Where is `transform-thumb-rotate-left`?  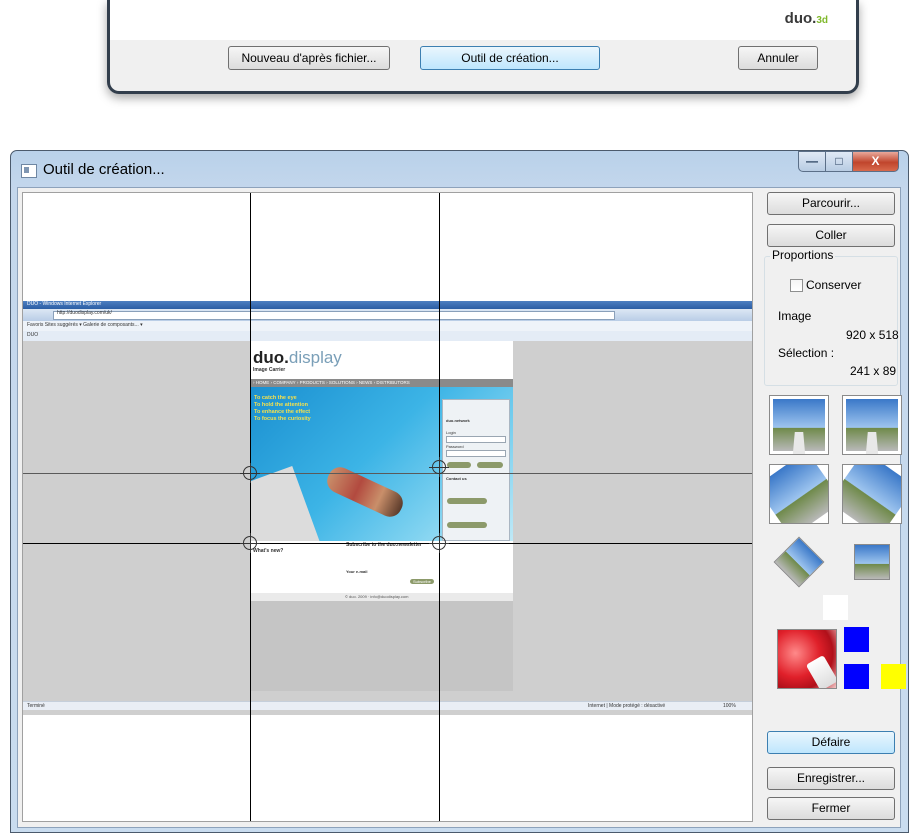
transform-thumb-rotate-left is located at coordinates (799, 494).